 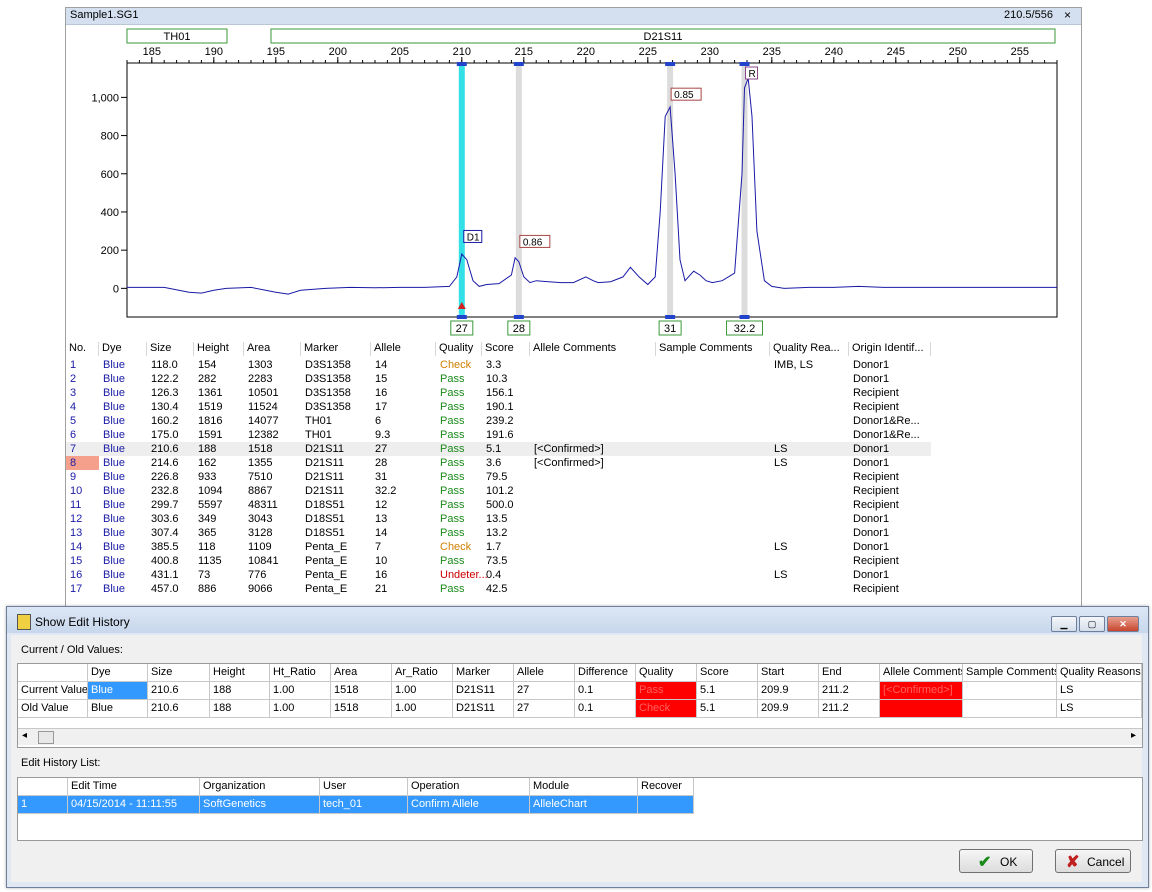 I want to click on column-header: Ht_Ratio, so click(x=300, y=673).